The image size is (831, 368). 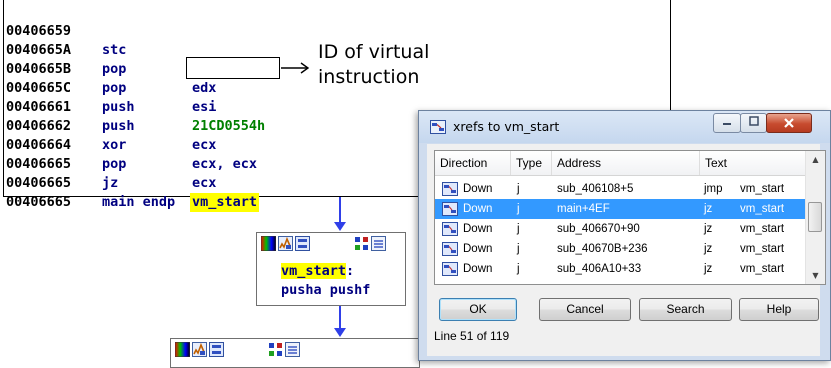 What do you see at coordinates (583, 209) in the screenshot?
I see `xref-address: main+4EF` at bounding box center [583, 209].